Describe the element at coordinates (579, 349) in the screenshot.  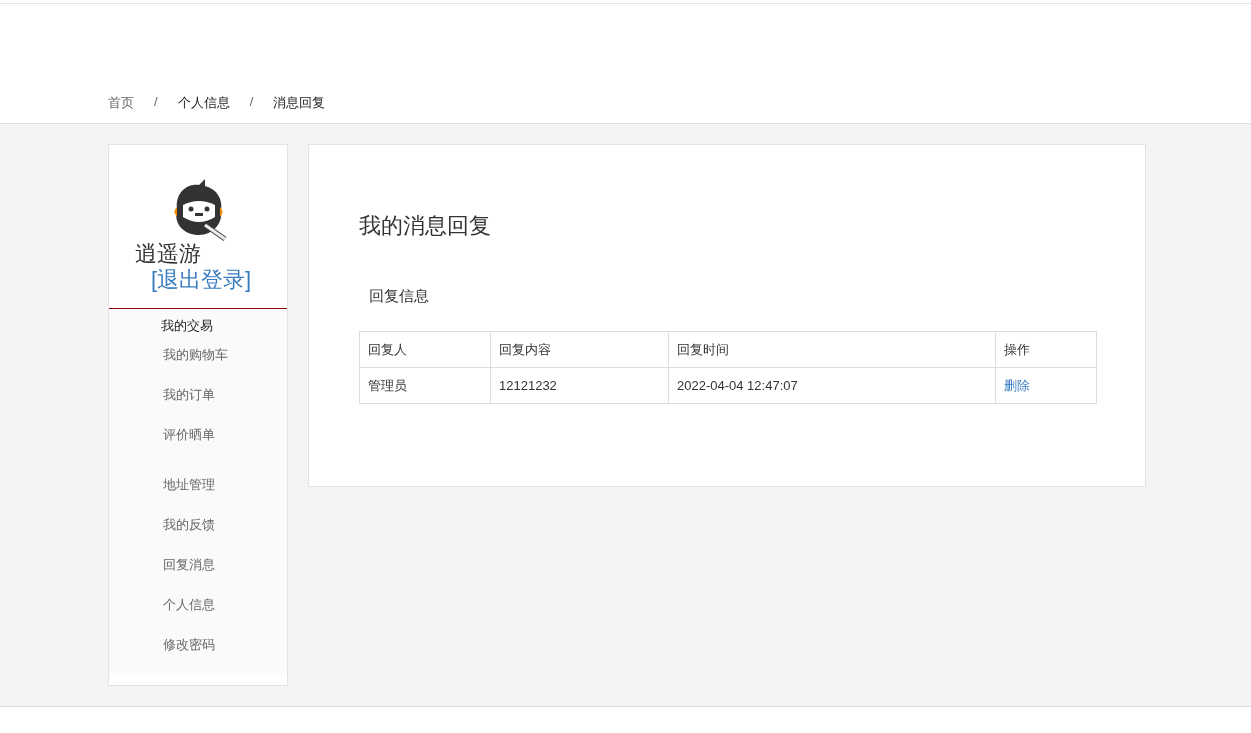
I see `column-header: 回复内容` at that location.